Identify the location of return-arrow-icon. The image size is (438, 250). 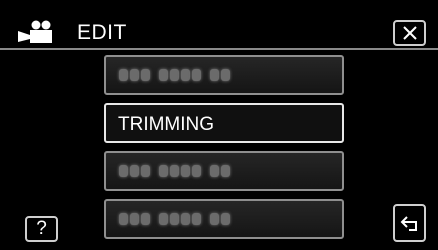
(408, 223).